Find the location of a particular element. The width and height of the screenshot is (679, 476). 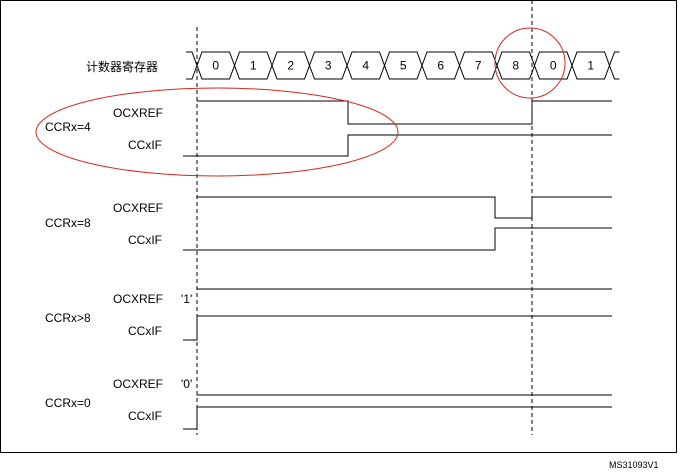

ocxref-label-ccr-gt-8: OCXREF is located at coordinates (138, 299).